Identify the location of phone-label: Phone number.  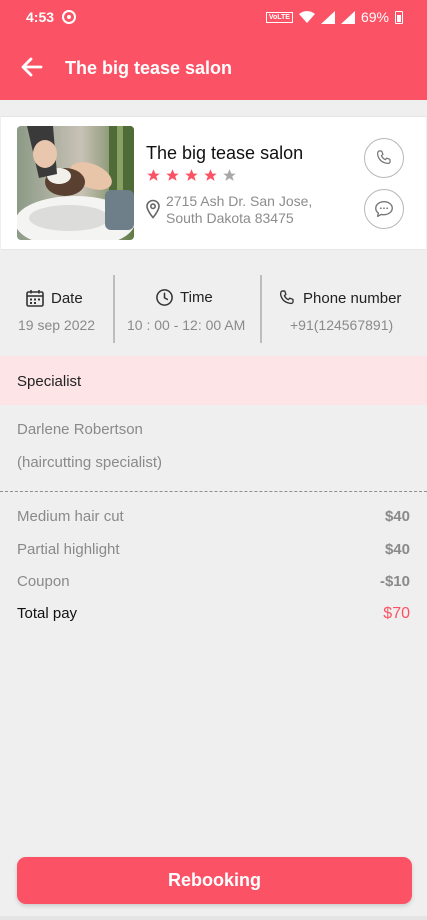
(352, 298).